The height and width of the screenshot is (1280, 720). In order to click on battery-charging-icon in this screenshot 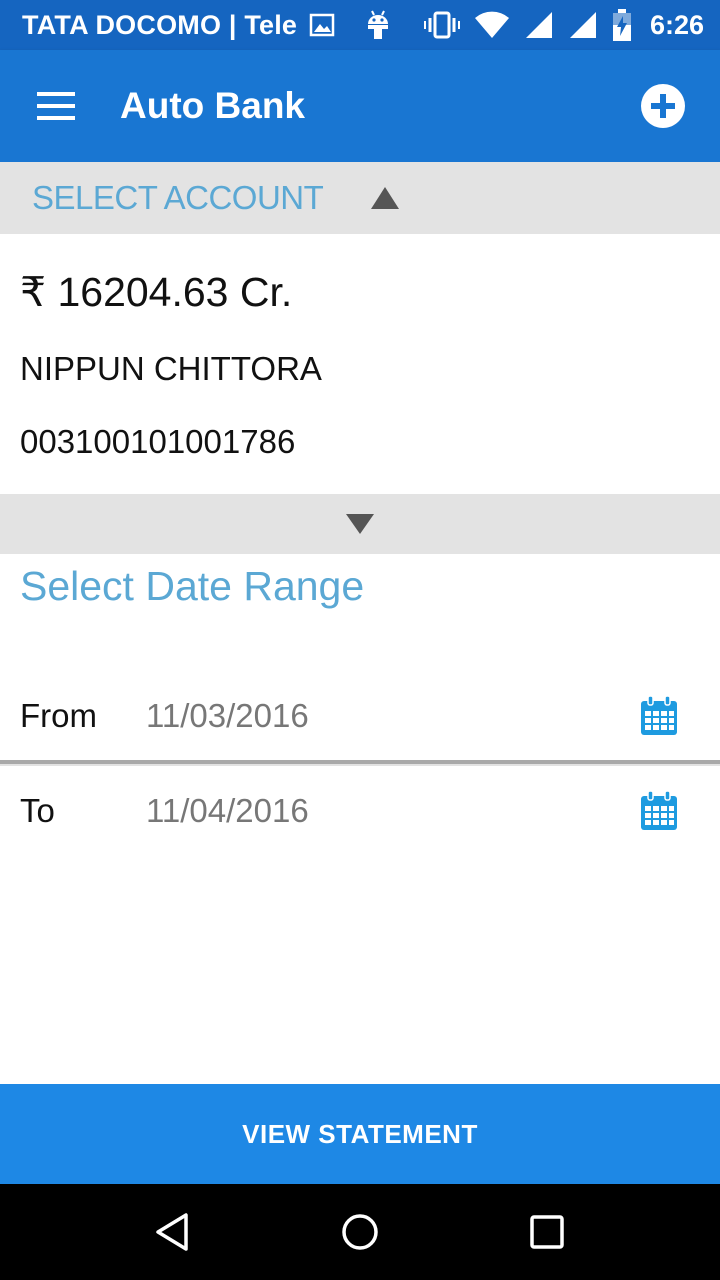, I will do `click(622, 25)`.